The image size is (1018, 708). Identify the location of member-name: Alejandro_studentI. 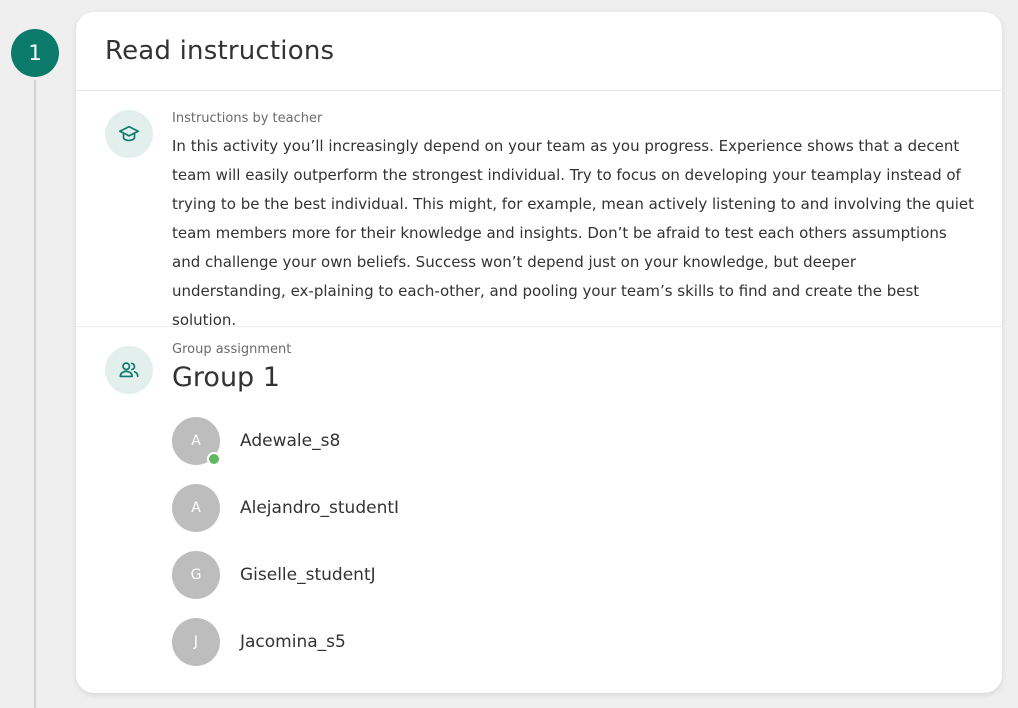
(320, 508).